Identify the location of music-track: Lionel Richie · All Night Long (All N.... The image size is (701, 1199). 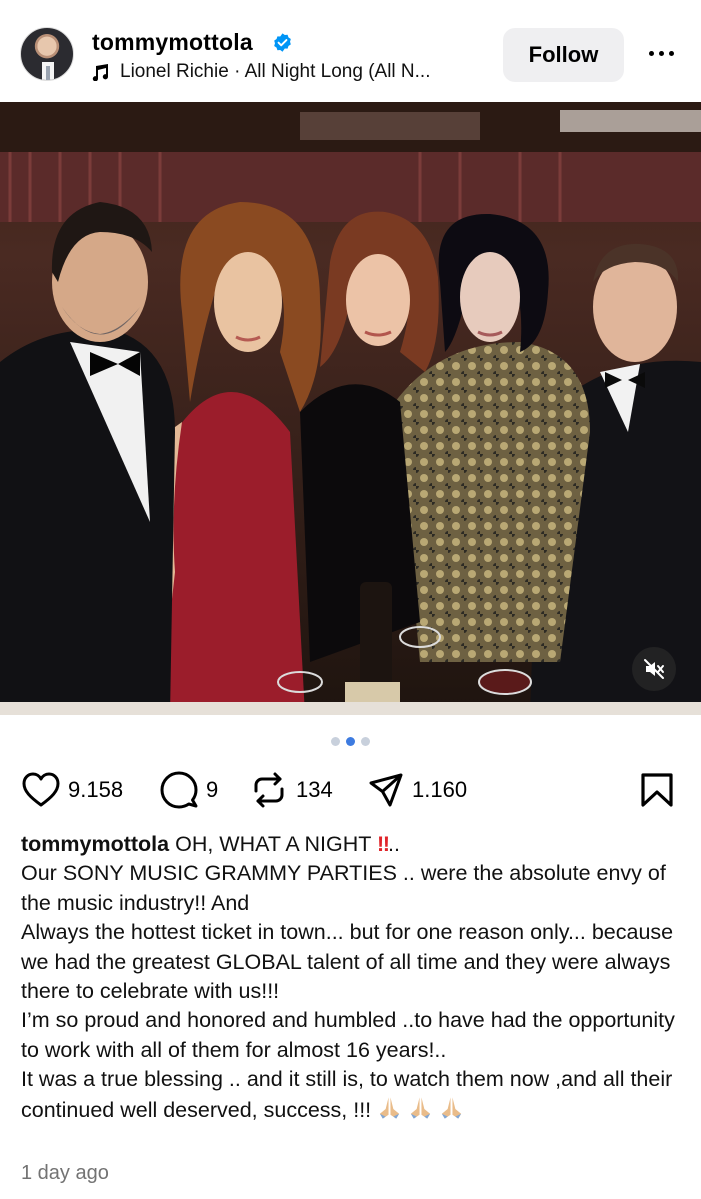
(261, 72).